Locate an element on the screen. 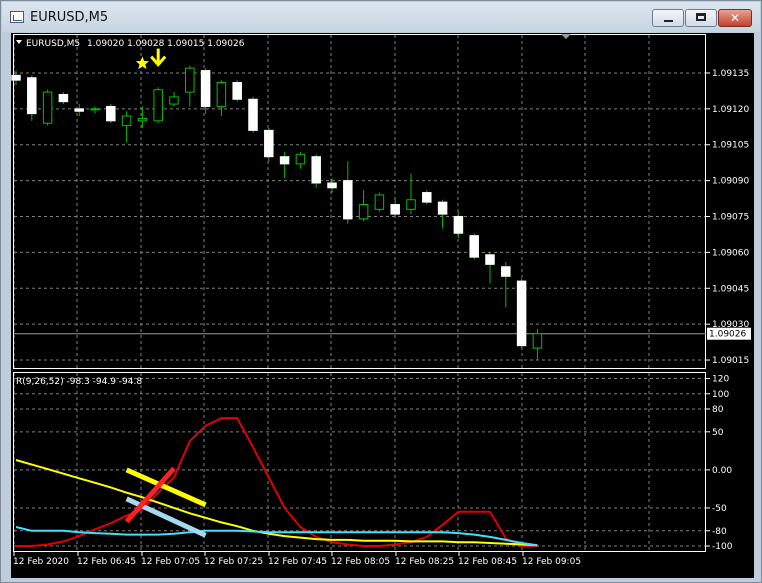 The image size is (762, 583). time-tick-label: 12 Feb 07:05 is located at coordinates (170, 562).